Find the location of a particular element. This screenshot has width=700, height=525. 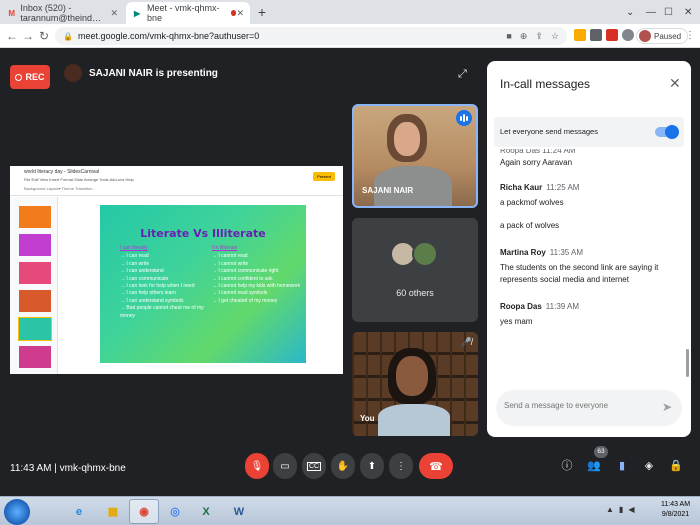

present-icon: ⬆ is located at coordinates (372, 466).